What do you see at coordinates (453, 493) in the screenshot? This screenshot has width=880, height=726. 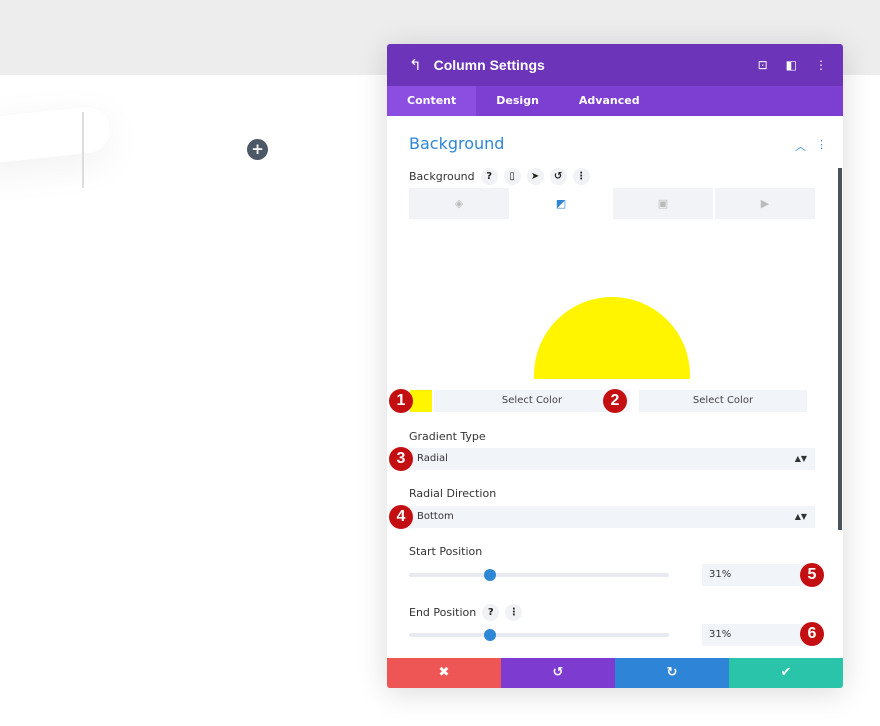 I see `radial-direction-label: Radial Direction` at bounding box center [453, 493].